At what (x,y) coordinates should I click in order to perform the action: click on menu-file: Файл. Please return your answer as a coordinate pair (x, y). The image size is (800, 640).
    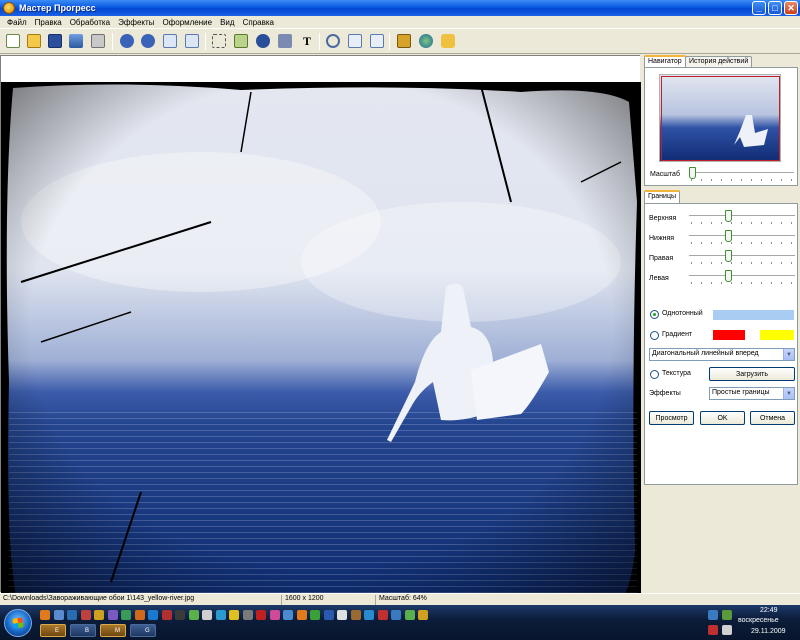
    Looking at the image, I should click on (17, 22).